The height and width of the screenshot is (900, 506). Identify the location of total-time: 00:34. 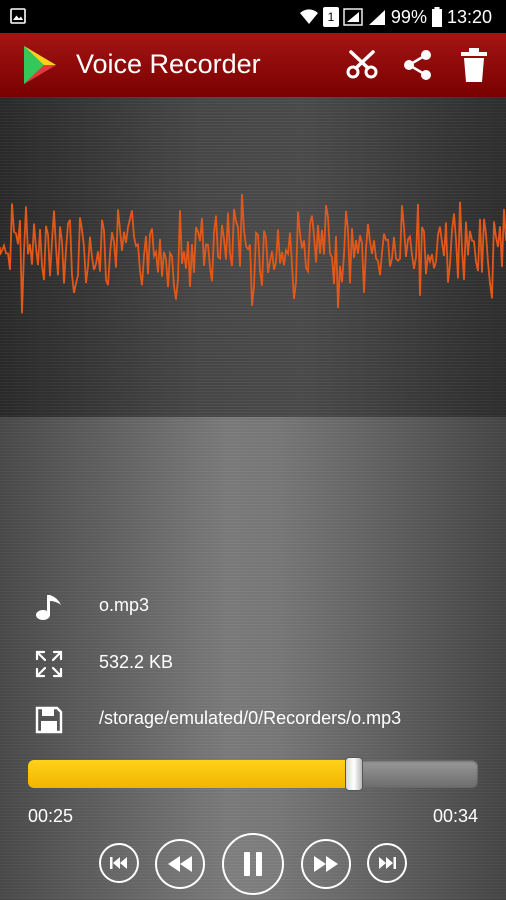
(455, 816).